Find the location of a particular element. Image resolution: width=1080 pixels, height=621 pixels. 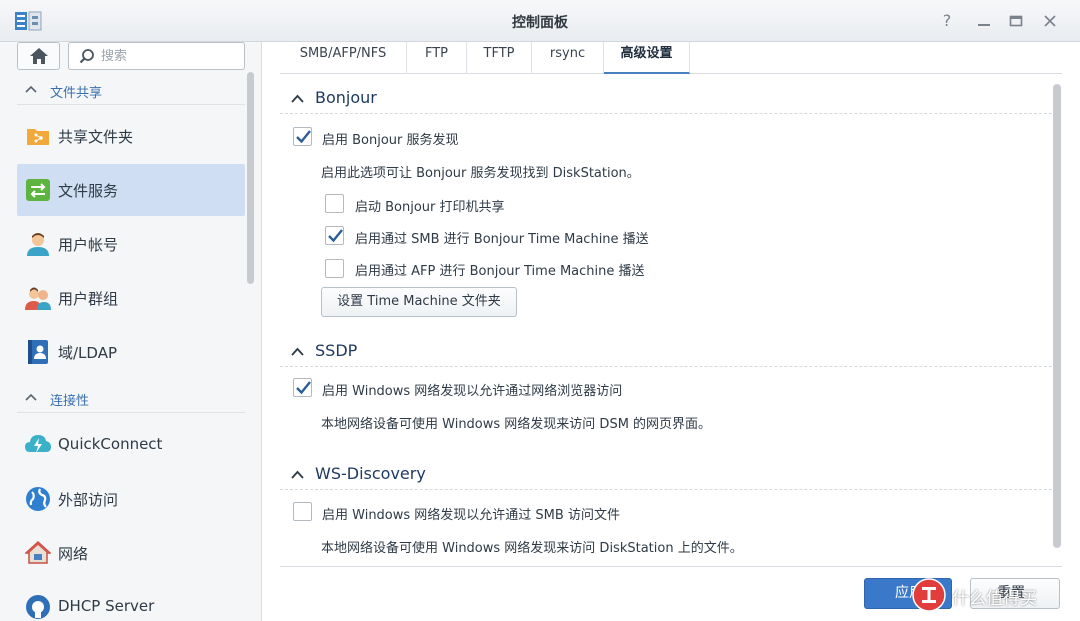

globe-icon is located at coordinates (38, 499).